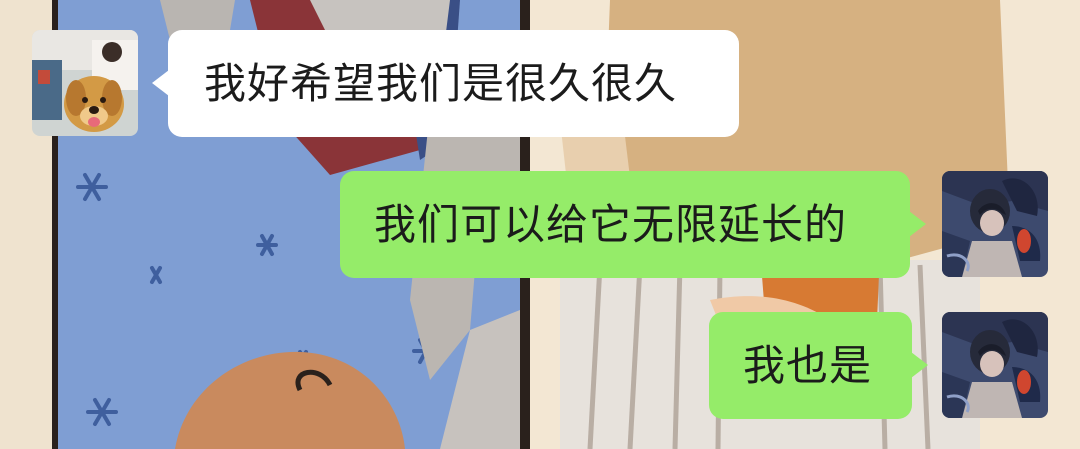 The width and height of the screenshot is (1080, 449). I want to click on friend-avatar, so click(85, 83).